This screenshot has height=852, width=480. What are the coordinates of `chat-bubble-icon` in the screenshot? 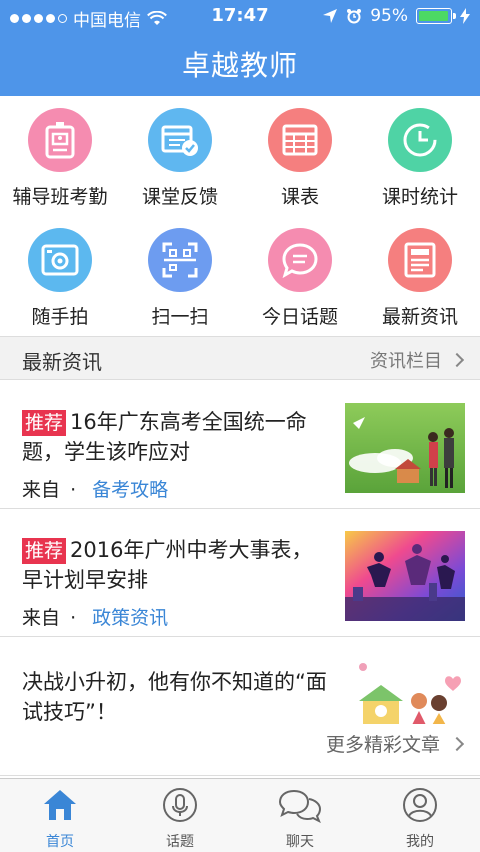 It's located at (300, 260).